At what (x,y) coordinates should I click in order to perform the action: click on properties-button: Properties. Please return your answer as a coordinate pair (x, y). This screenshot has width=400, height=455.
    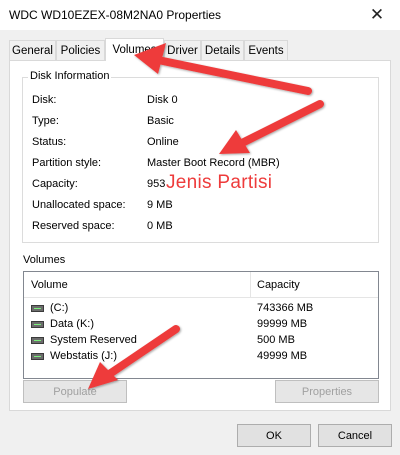
    Looking at the image, I should click on (327, 391).